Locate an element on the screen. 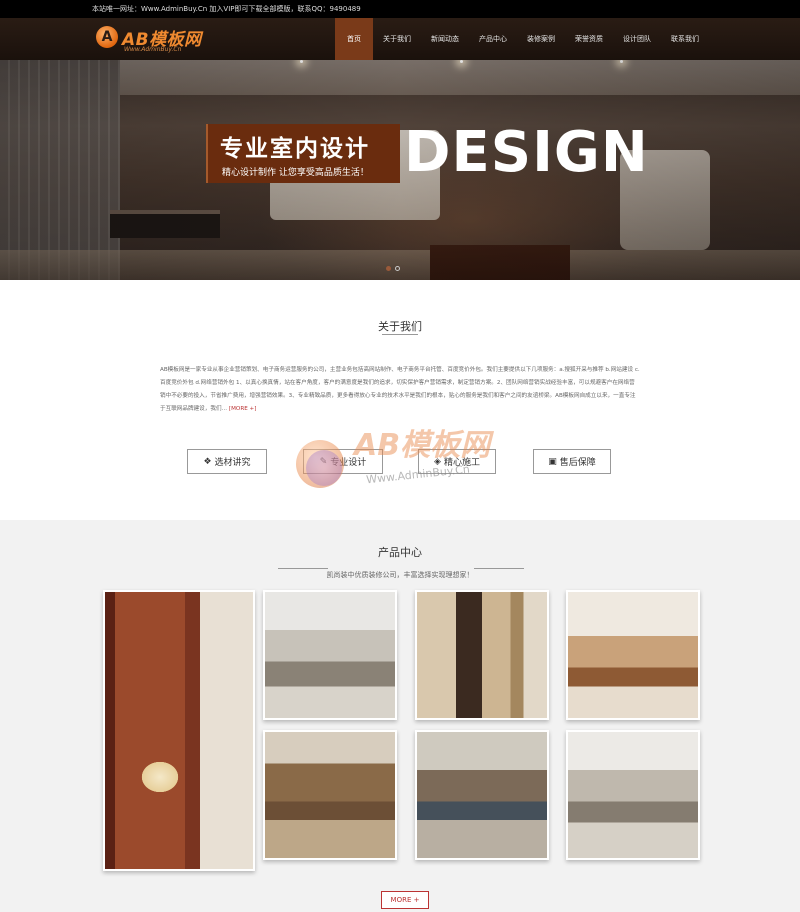 Image resolution: width=800 pixels, height=912 pixels. feature-aftersales-button: ▣ 售后保障 is located at coordinates (572, 461).